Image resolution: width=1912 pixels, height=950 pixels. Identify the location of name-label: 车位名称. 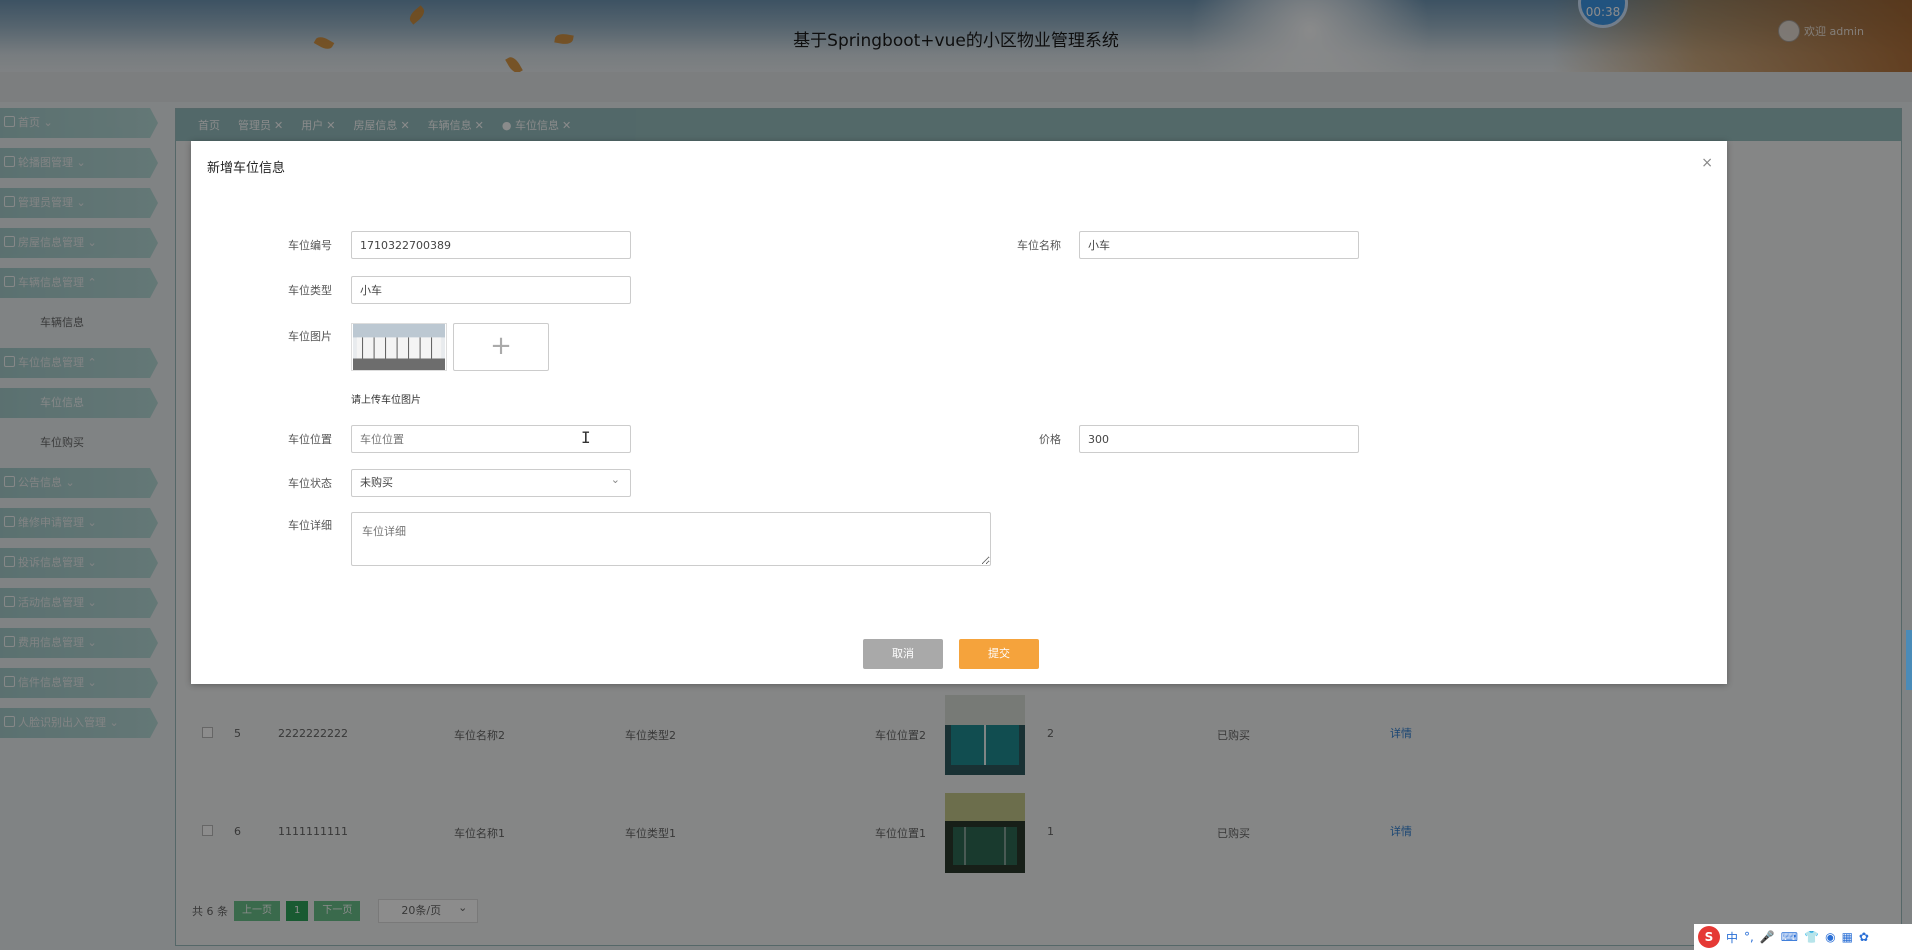
(1039, 245).